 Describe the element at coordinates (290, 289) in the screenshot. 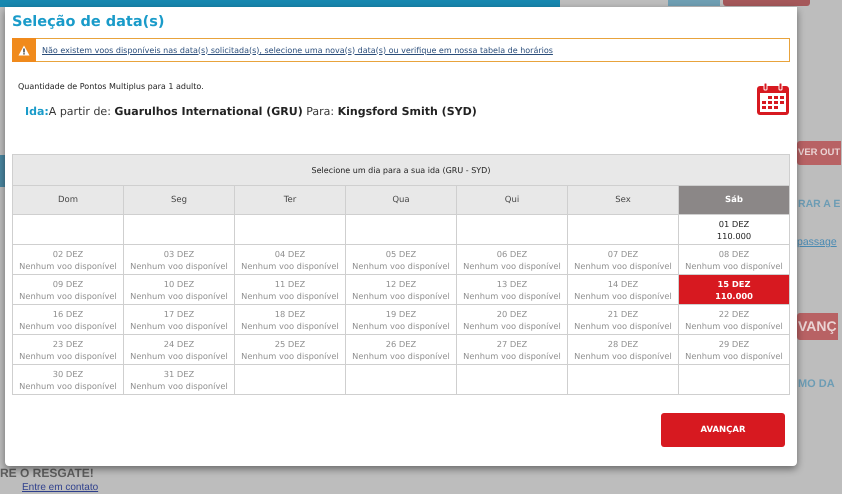

I see `calendar-day: 11 DEZ Nenhum voo disponível` at that location.